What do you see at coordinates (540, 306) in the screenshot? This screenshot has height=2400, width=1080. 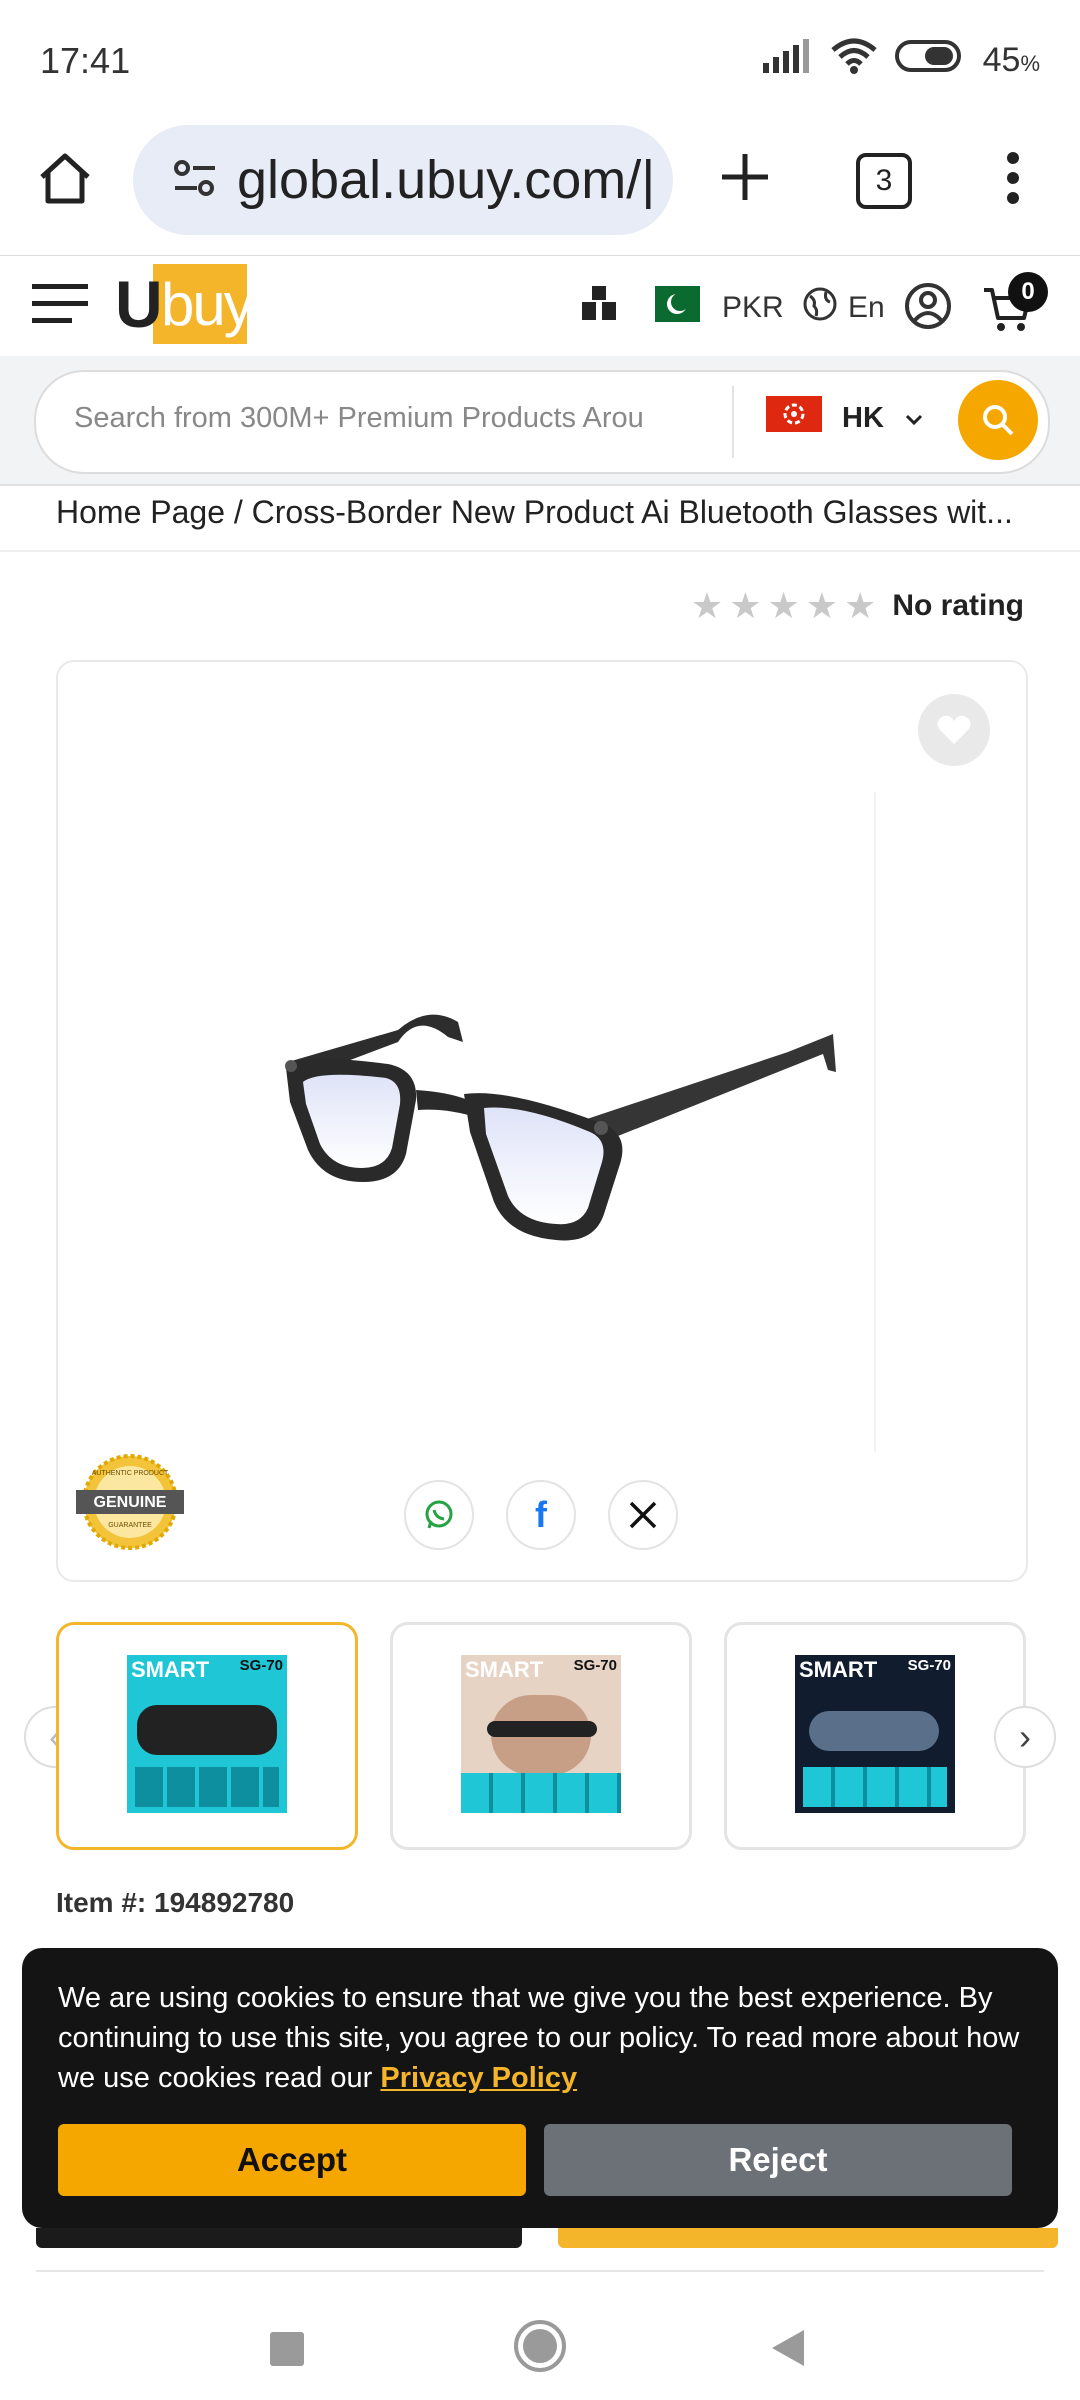 I see `site-header: U buy PKR En 0` at bounding box center [540, 306].